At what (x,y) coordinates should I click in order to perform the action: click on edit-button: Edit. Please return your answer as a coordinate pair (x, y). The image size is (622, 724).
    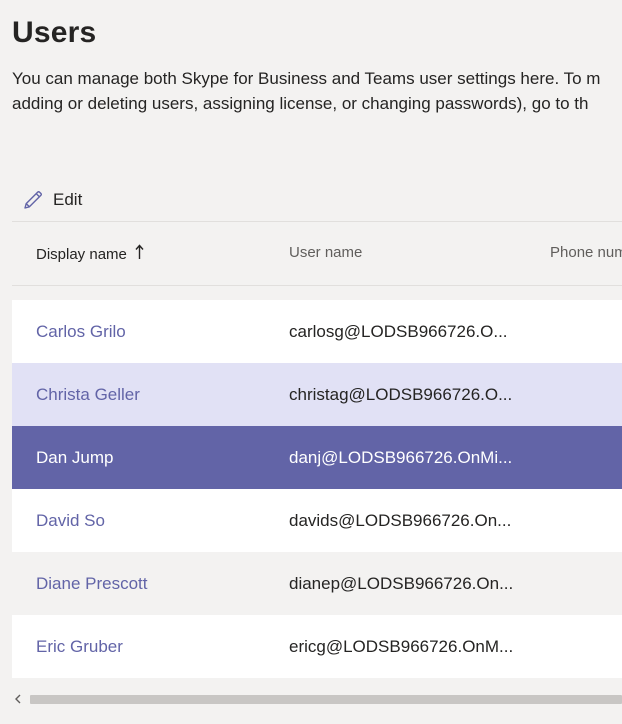
    Looking at the image, I should click on (47, 200).